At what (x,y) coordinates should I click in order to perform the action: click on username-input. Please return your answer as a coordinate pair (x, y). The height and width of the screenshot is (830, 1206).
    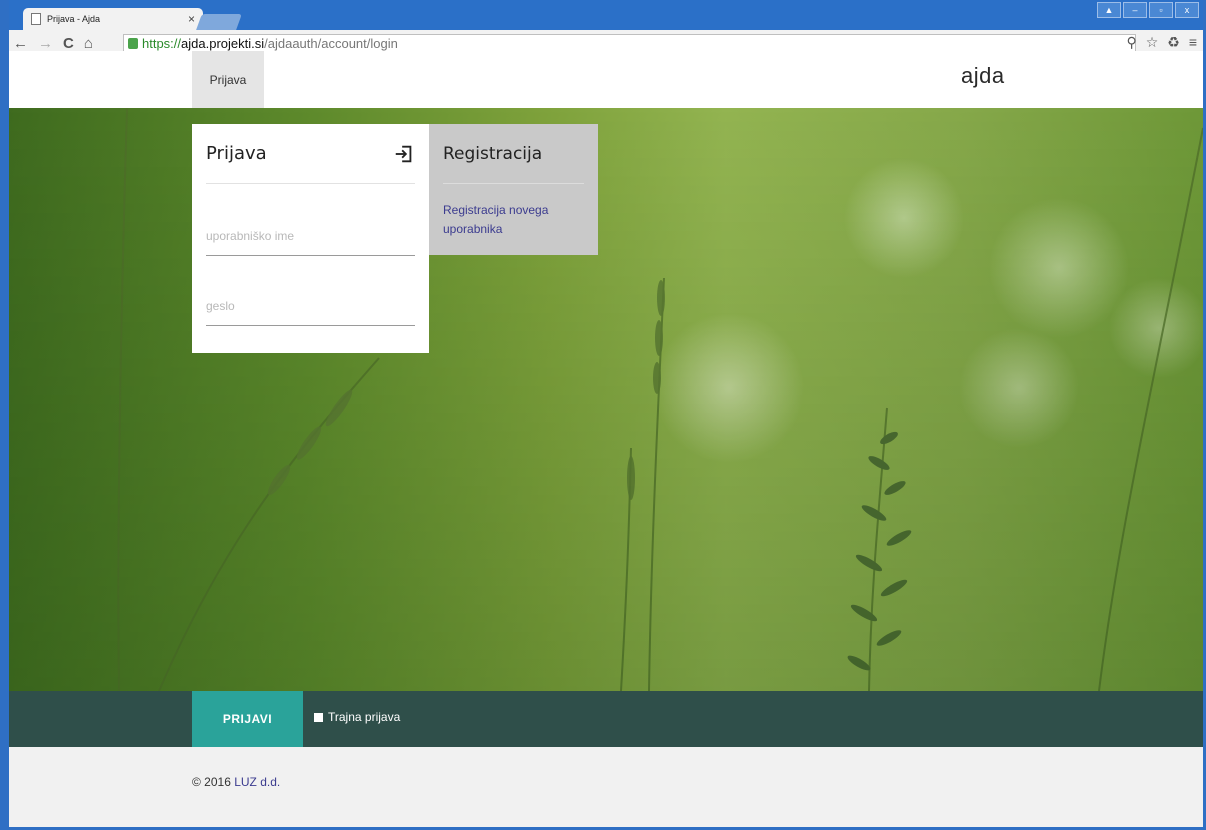
    Looking at the image, I should click on (310, 236).